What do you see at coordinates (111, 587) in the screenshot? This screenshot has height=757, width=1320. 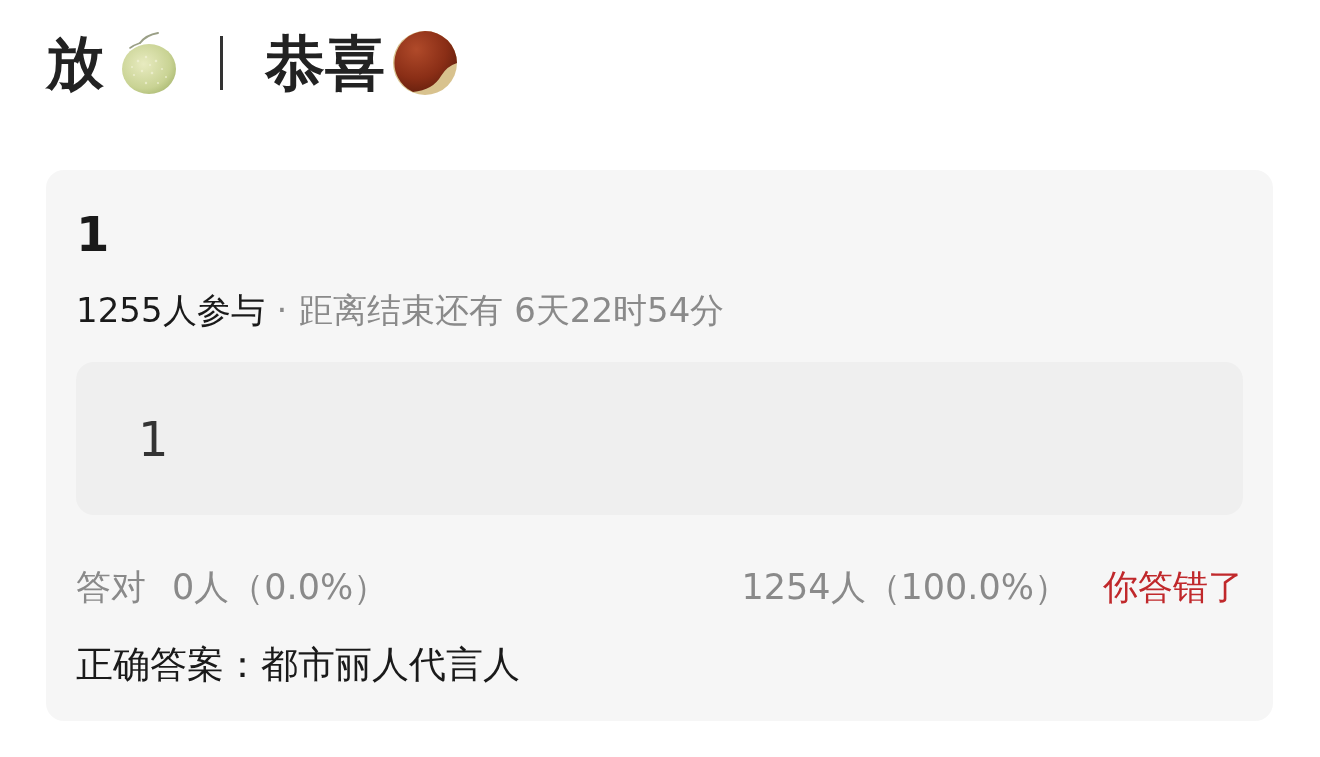 I see `correct-label: 答对` at bounding box center [111, 587].